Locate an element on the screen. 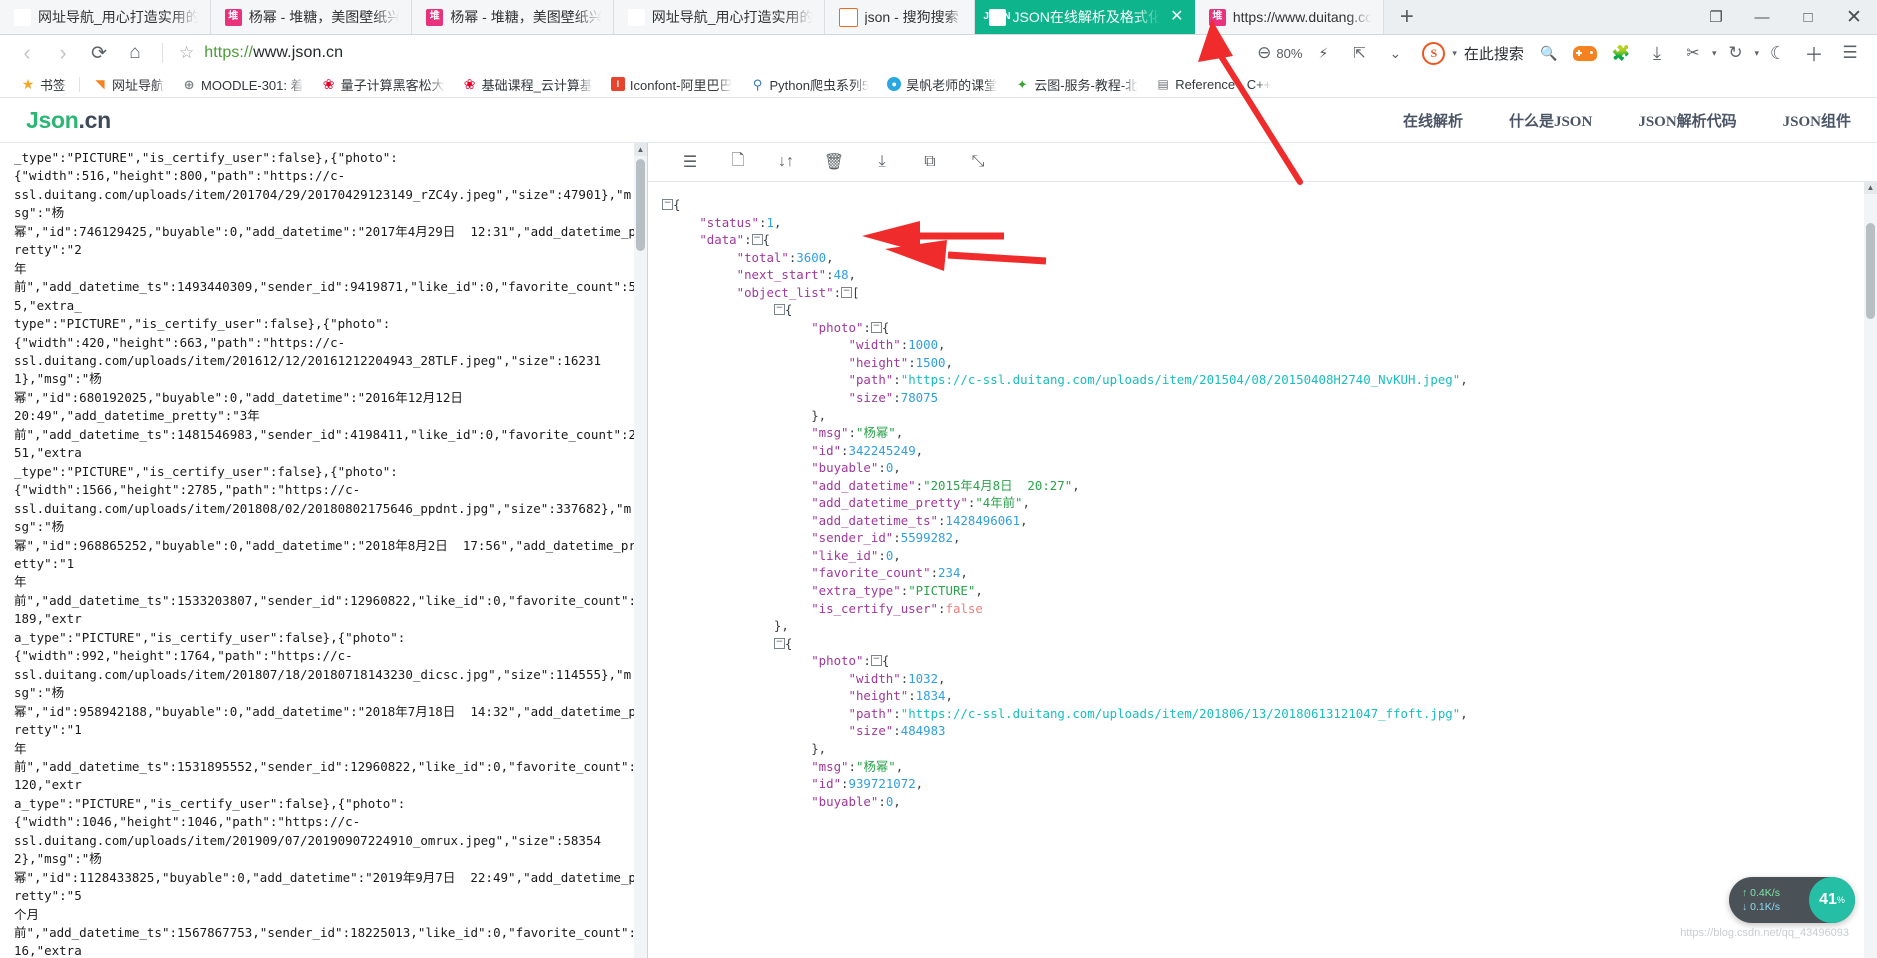  browser-tab-4: ✔ 网址导航_用心打造实用的 is located at coordinates (719, 17).